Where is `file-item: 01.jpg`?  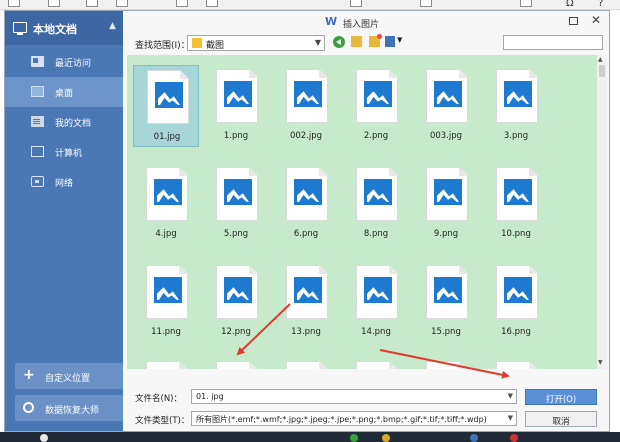 file-item: 01.jpg is located at coordinates (166, 106).